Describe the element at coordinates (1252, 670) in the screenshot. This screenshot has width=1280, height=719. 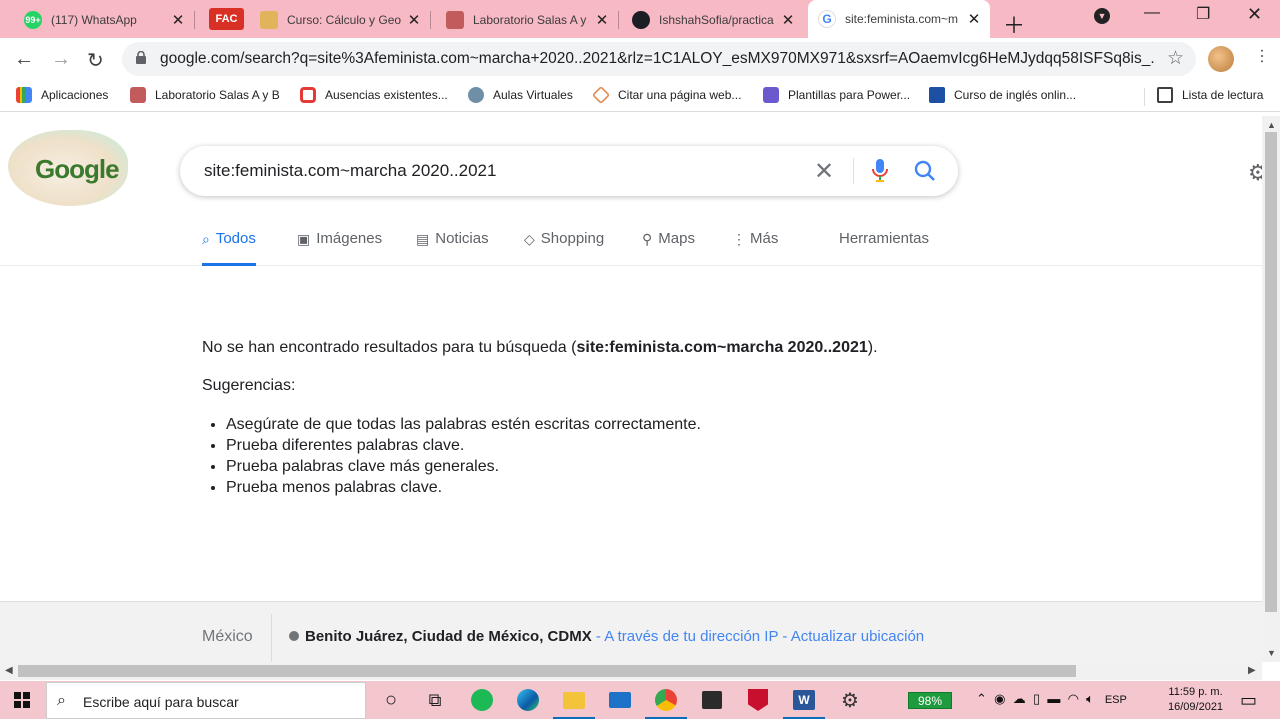
I see `scroll-right-icon: ▶` at that location.